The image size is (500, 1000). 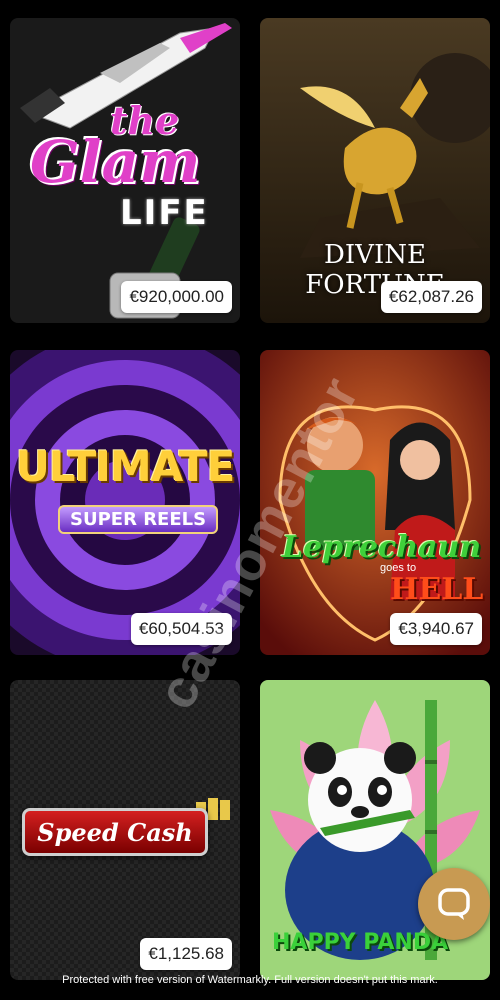 What do you see at coordinates (115, 162) in the screenshot?
I see `glam-title-main: Glam` at bounding box center [115, 162].